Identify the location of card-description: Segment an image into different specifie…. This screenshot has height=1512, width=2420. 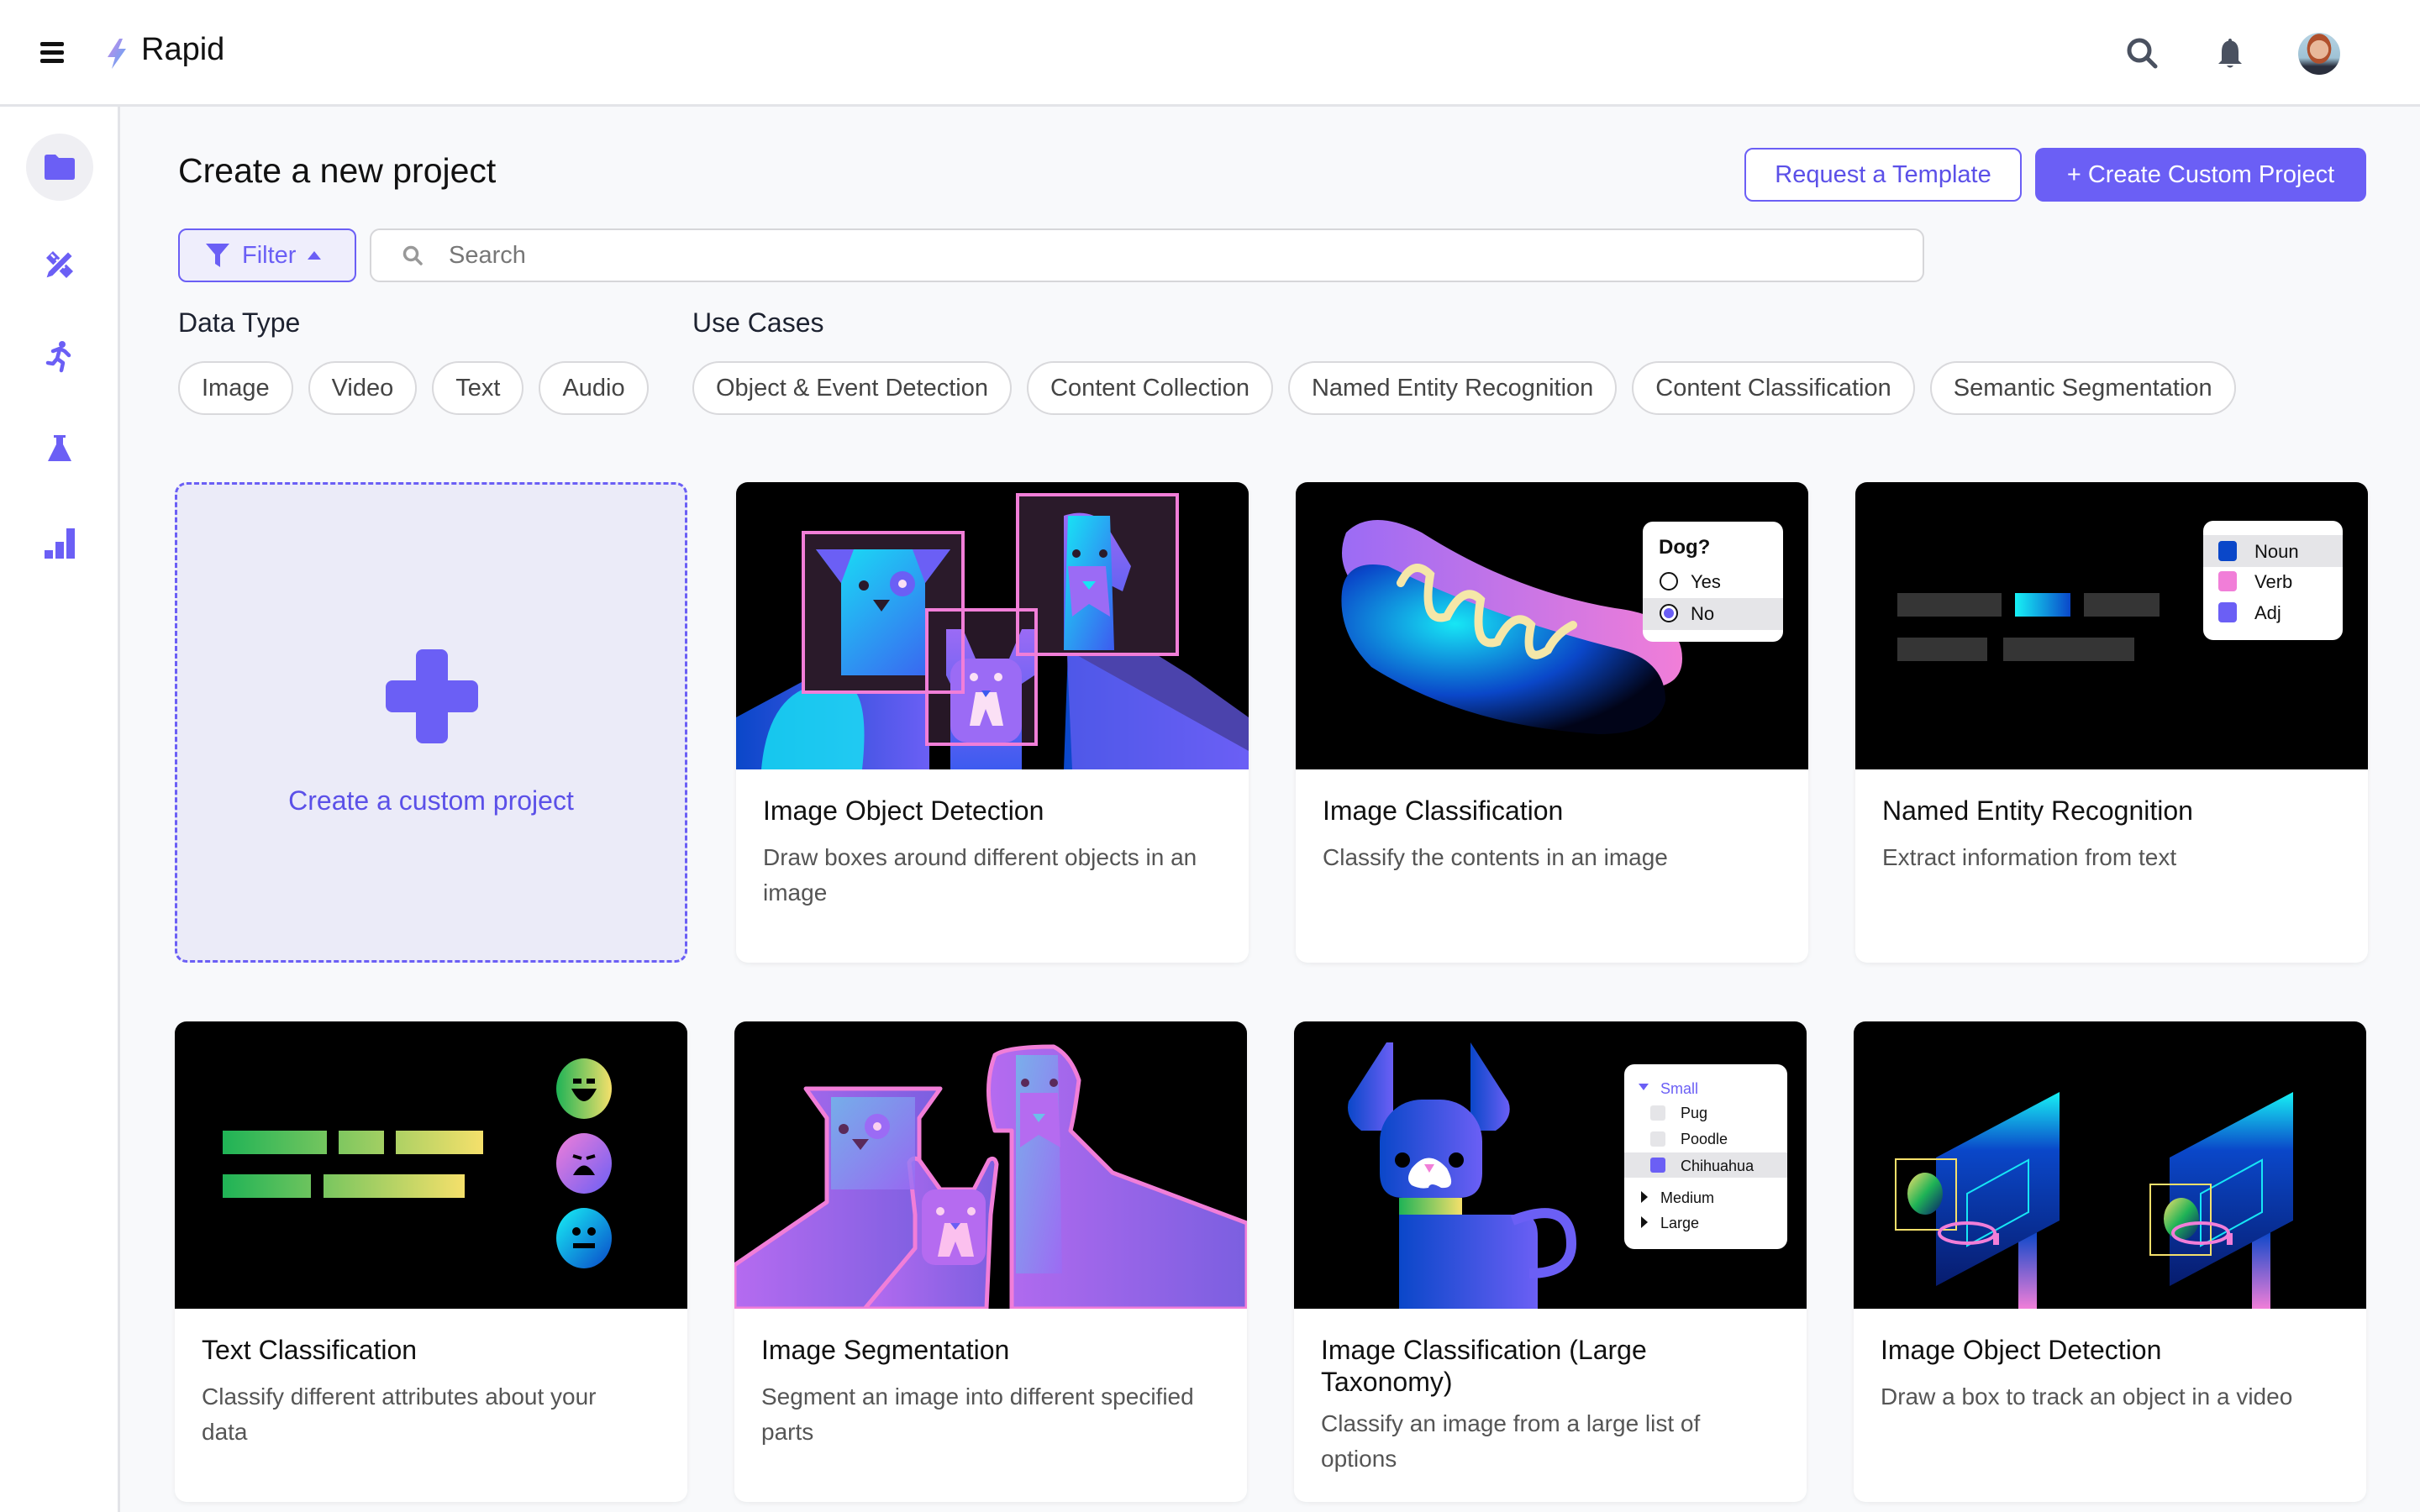
(977, 1414).